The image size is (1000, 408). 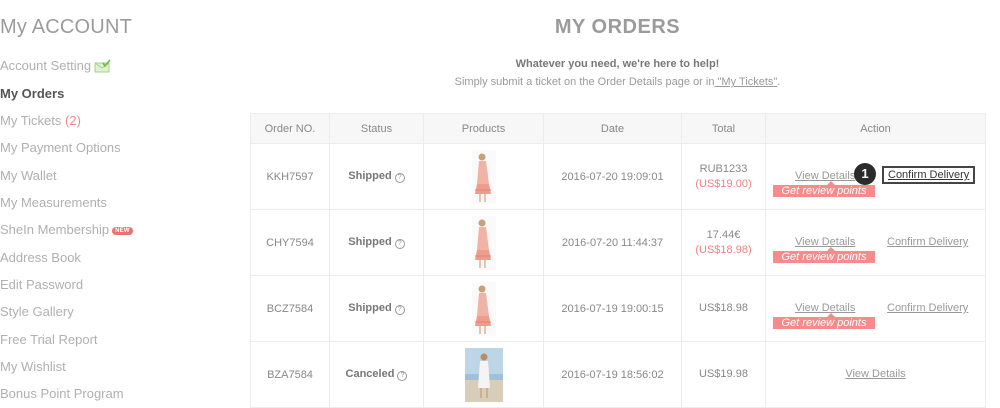 I want to click on sidebar-item-label: My Wallet, so click(x=28, y=175).